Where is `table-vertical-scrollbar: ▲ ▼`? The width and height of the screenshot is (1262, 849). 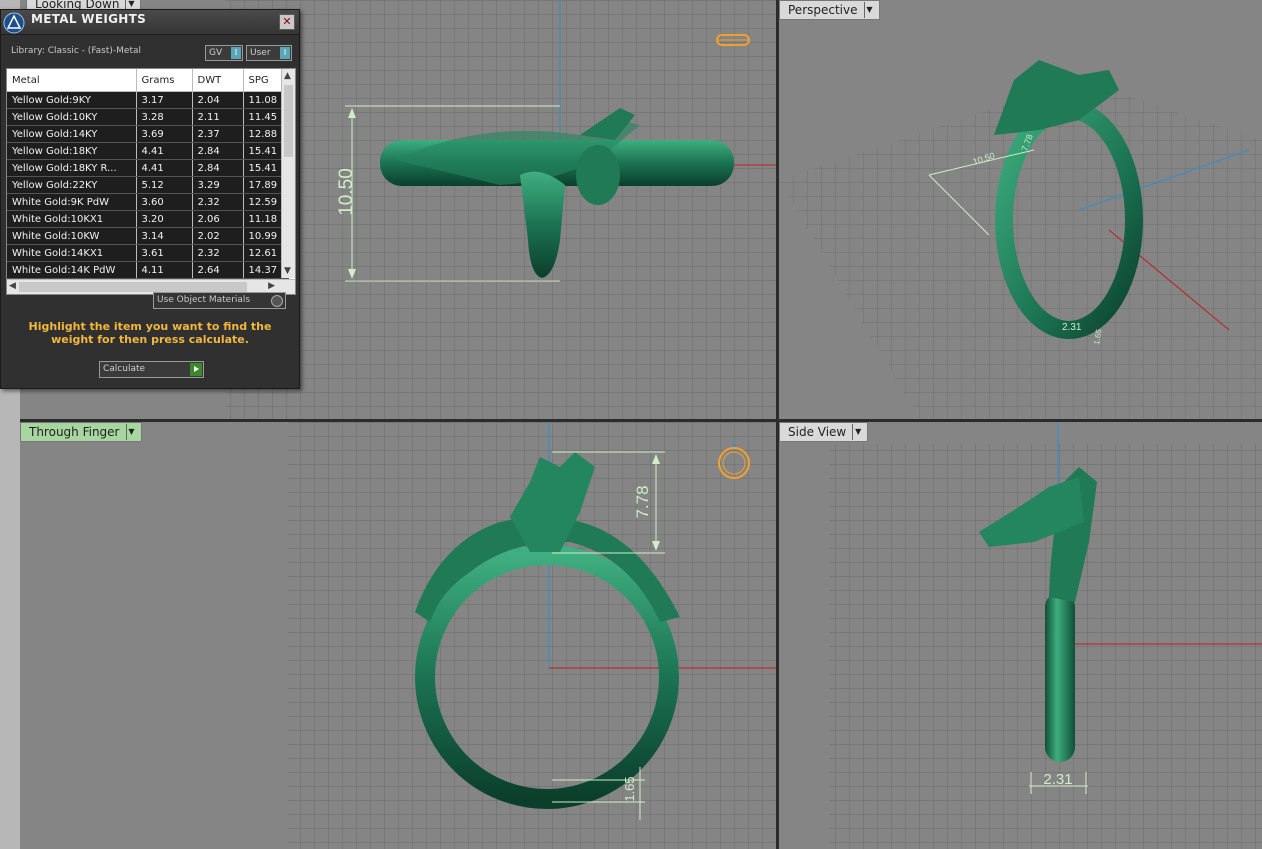 table-vertical-scrollbar: ▲ ▼ is located at coordinates (288, 173).